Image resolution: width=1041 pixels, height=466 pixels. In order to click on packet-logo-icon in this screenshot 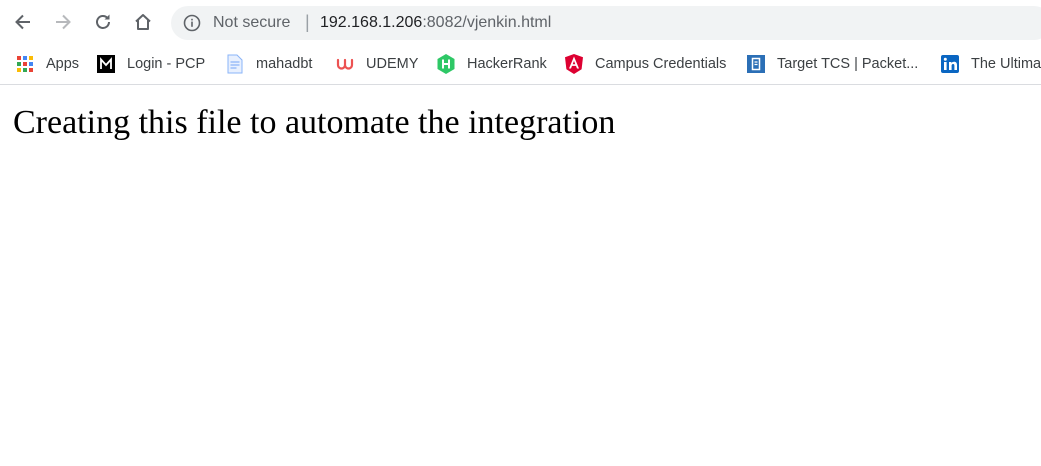, I will do `click(756, 64)`.